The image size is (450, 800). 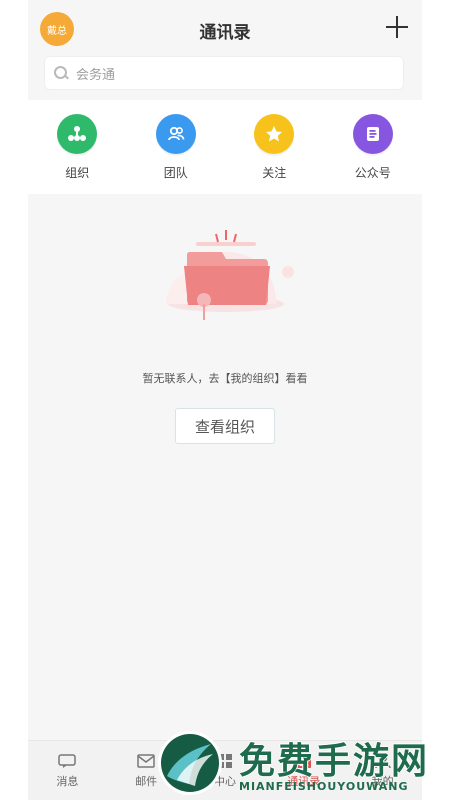 I want to click on tab-label: 我的, so click(x=382, y=781).